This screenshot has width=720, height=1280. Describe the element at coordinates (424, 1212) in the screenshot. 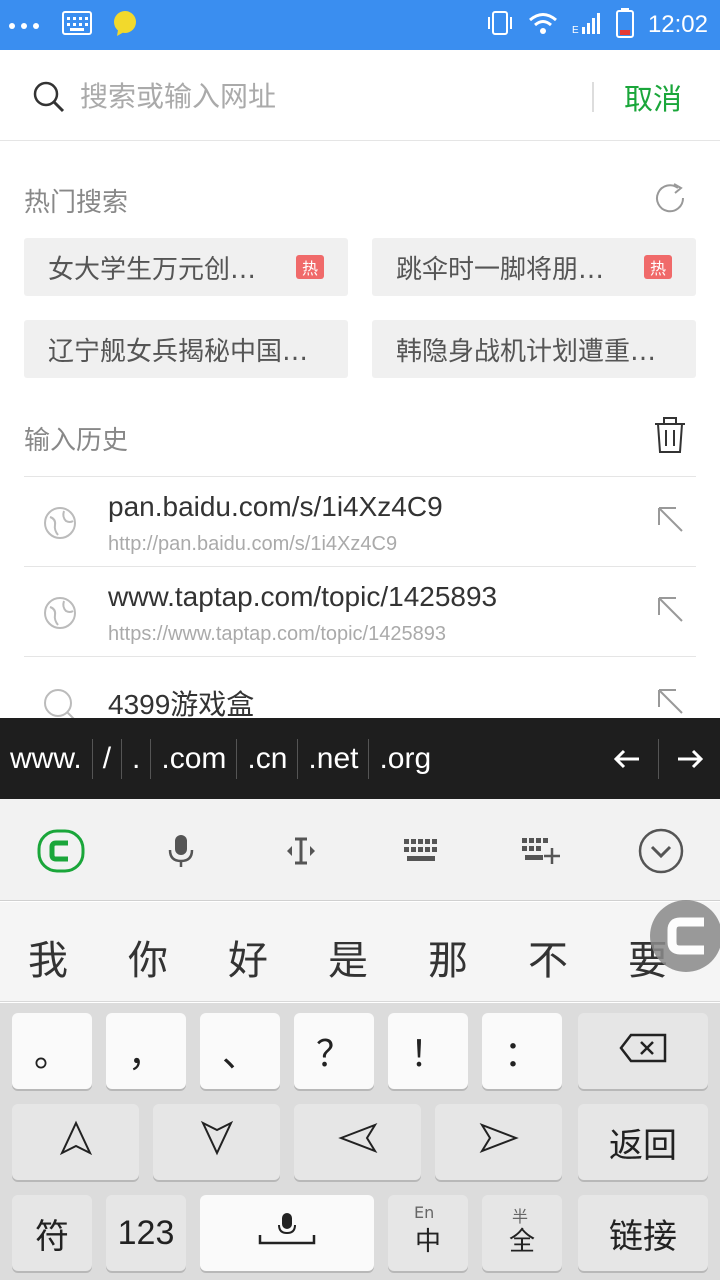

I see `lang-label-en: En` at that location.